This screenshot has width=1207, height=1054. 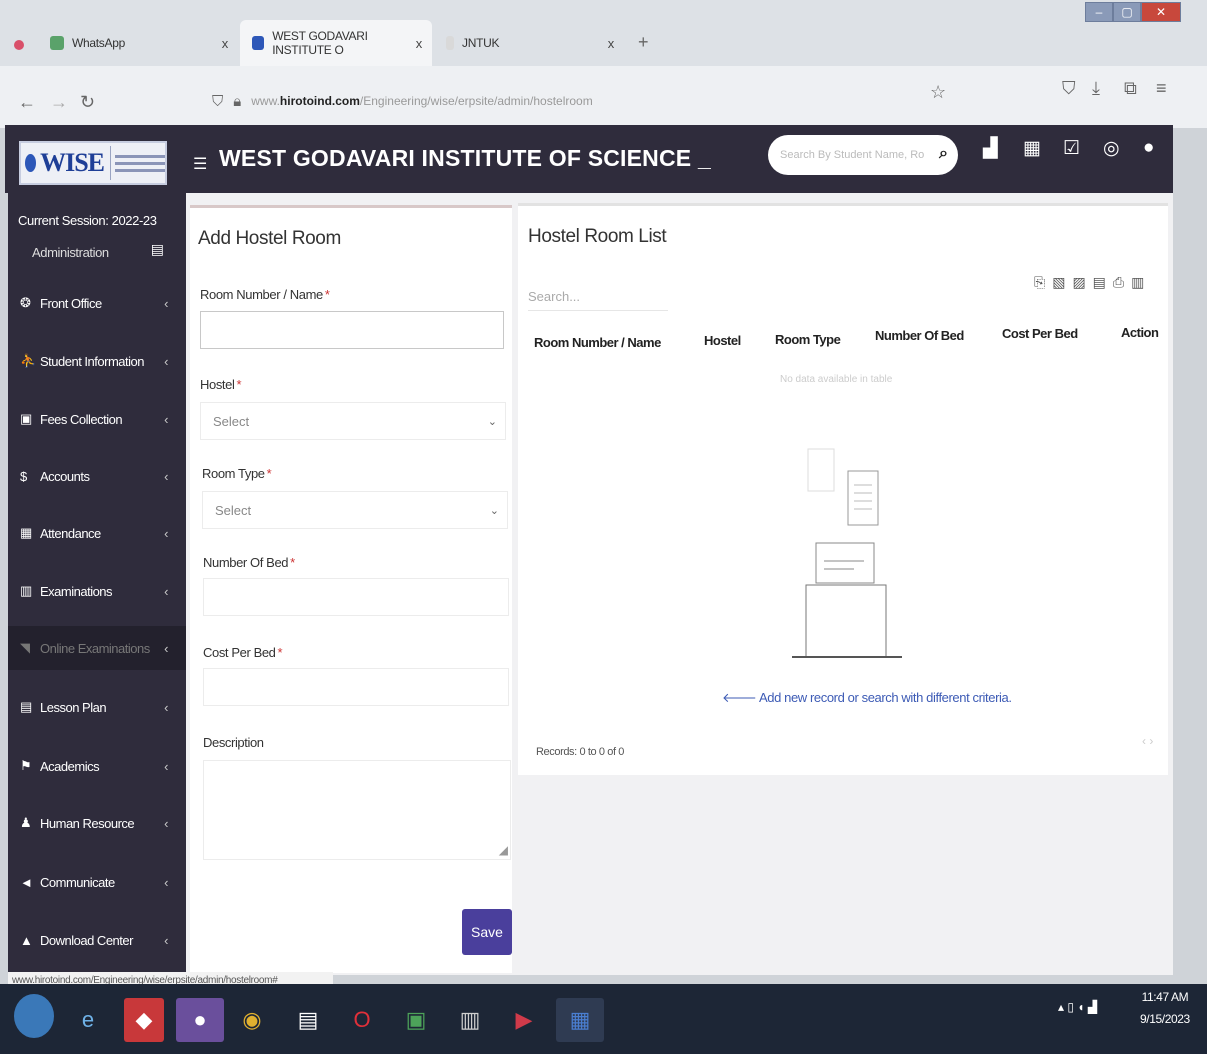 What do you see at coordinates (643, 42) in the screenshot?
I see `new-tab-button: +` at bounding box center [643, 42].